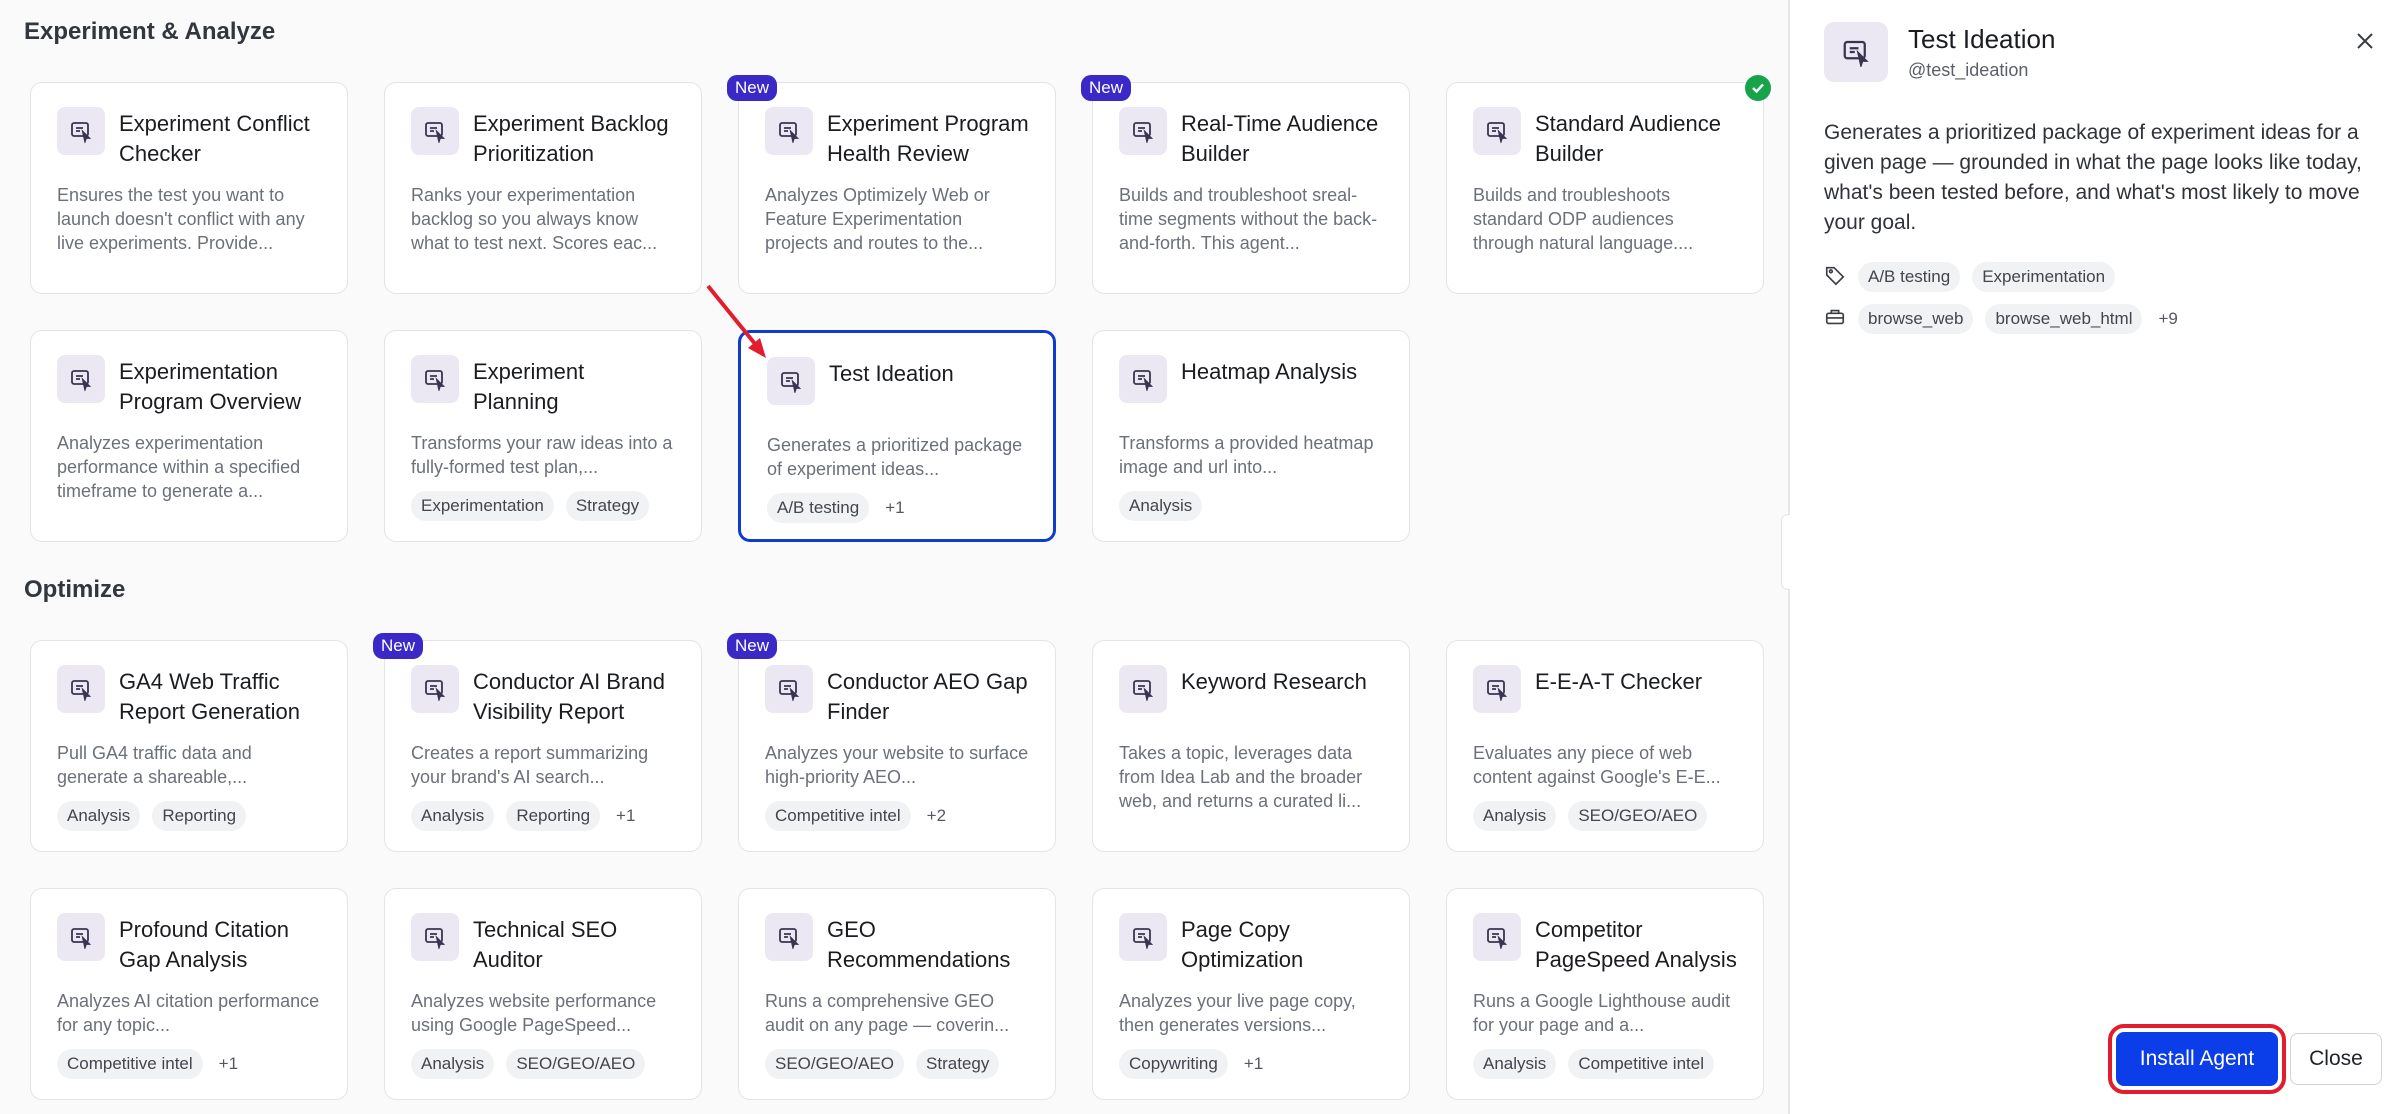 The image size is (2392, 1114). Describe the element at coordinates (543, 387) in the screenshot. I see `card-header: Experiment Planning` at that location.